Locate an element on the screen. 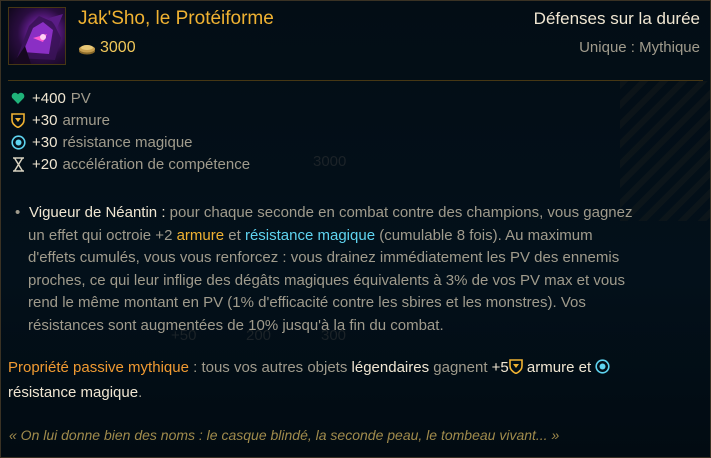 Image resolution: width=711 pixels, height=458 pixels. item-name: Jak'Sho, le Protéiforme is located at coordinates (176, 18).